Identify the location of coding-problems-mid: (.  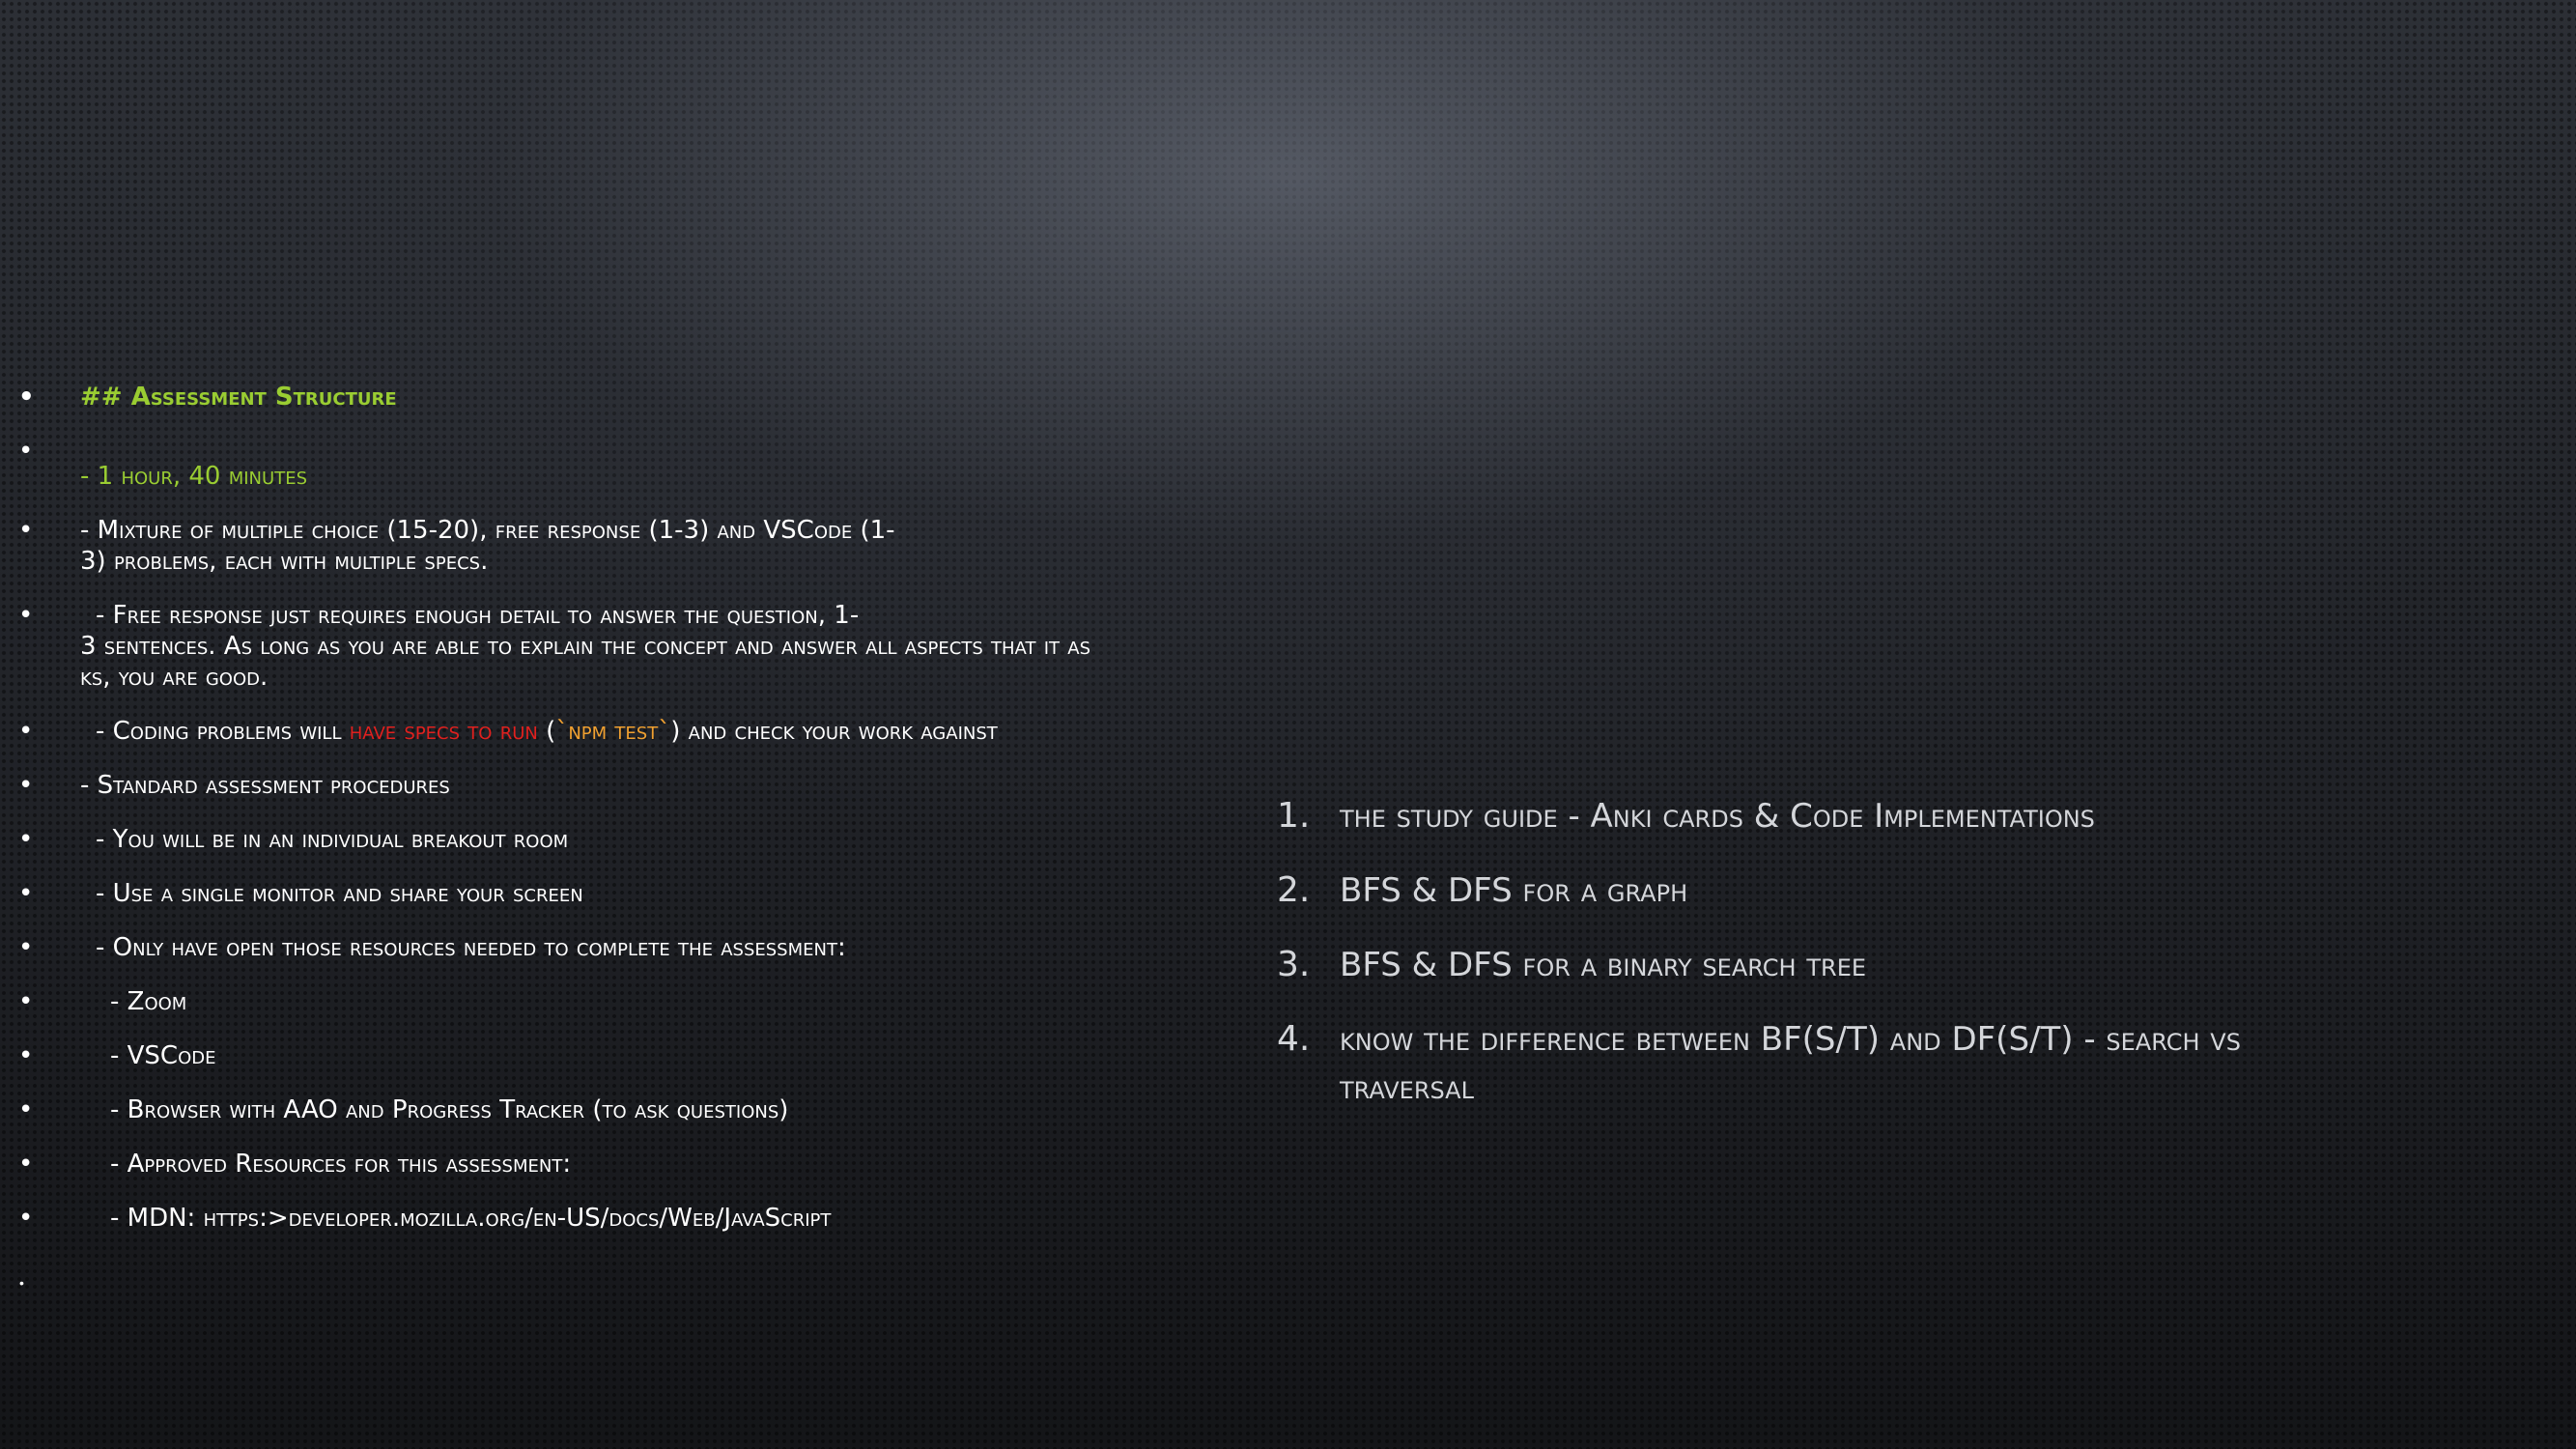
(546, 731).